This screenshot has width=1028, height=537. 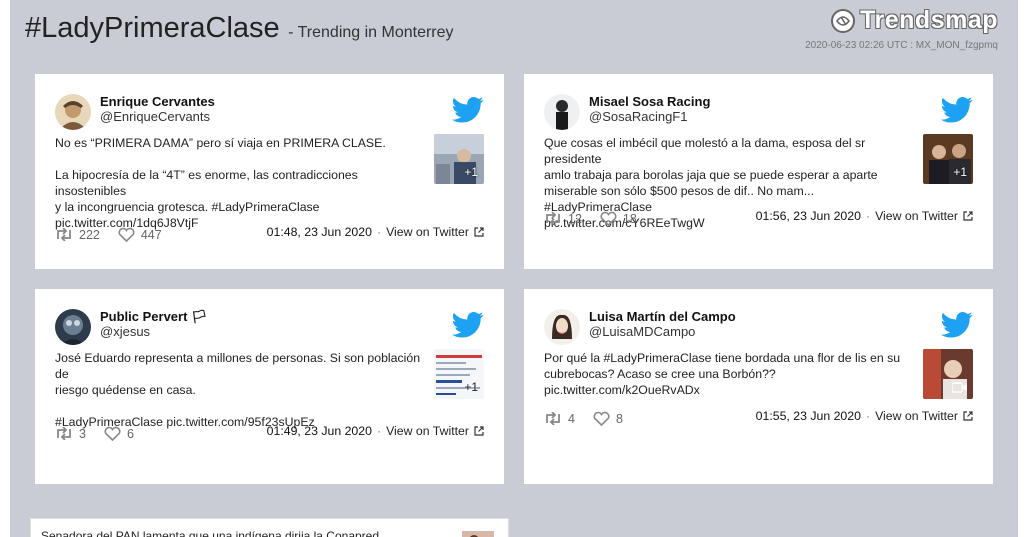 I want to click on author-handle: @SosaRacingF1, so click(x=638, y=116).